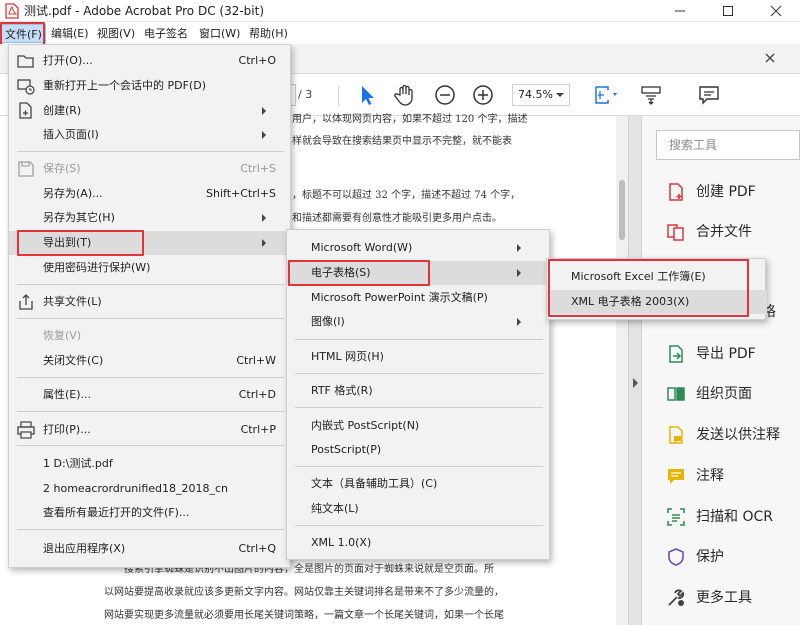 Image resolution: width=800 pixels, height=625 pixels. I want to click on scan-ocr-icon, so click(676, 517).